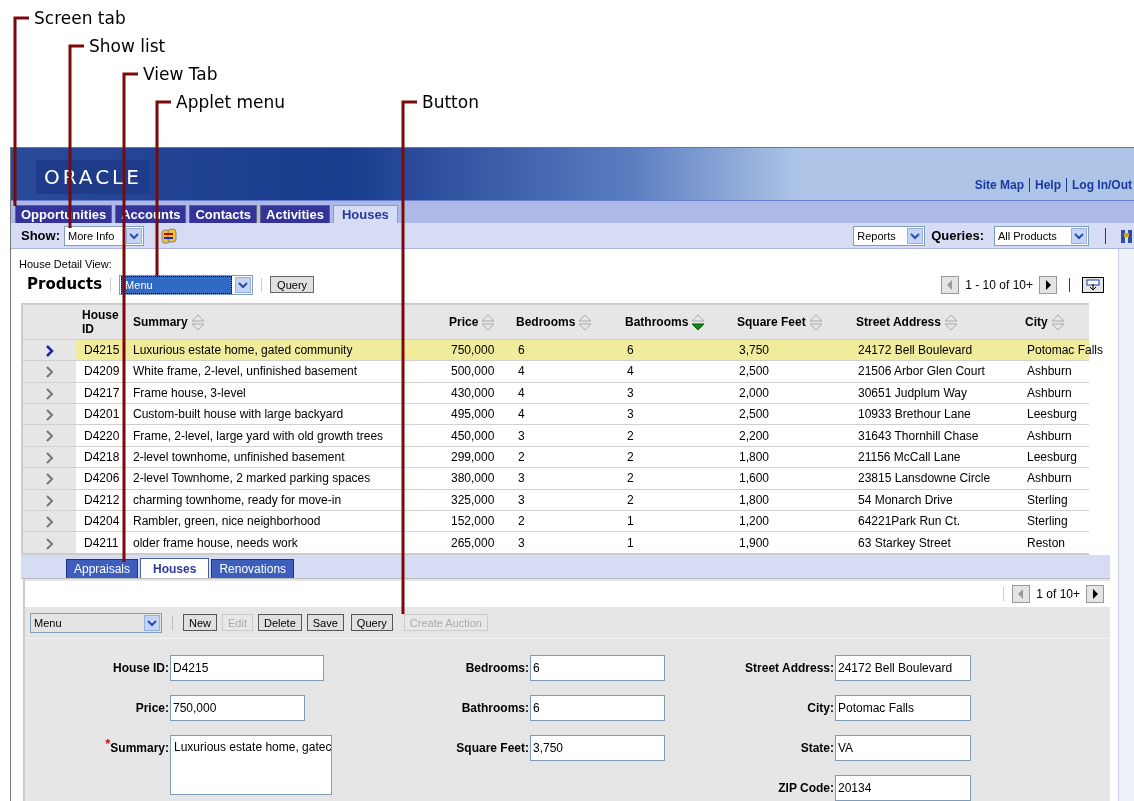 Image resolution: width=1134 pixels, height=801 pixels. I want to click on screen-tab: Houses, so click(365, 214).